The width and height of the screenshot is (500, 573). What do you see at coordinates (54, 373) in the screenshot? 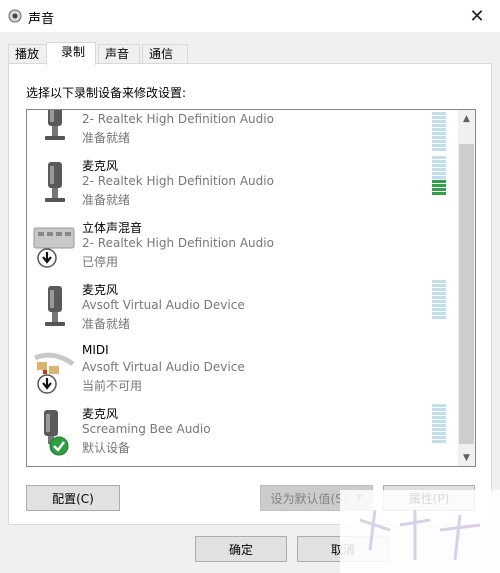
I see `midi-connector-icon` at bounding box center [54, 373].